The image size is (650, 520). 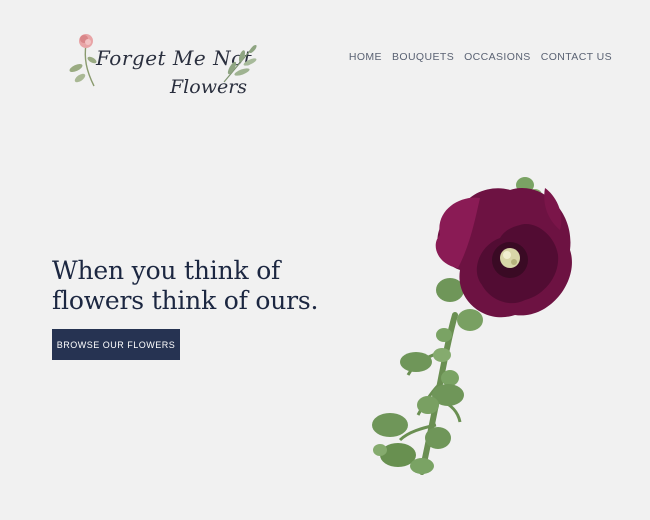 I want to click on hero-section: When you think of flowers think of ours., so click(x=202, y=286).